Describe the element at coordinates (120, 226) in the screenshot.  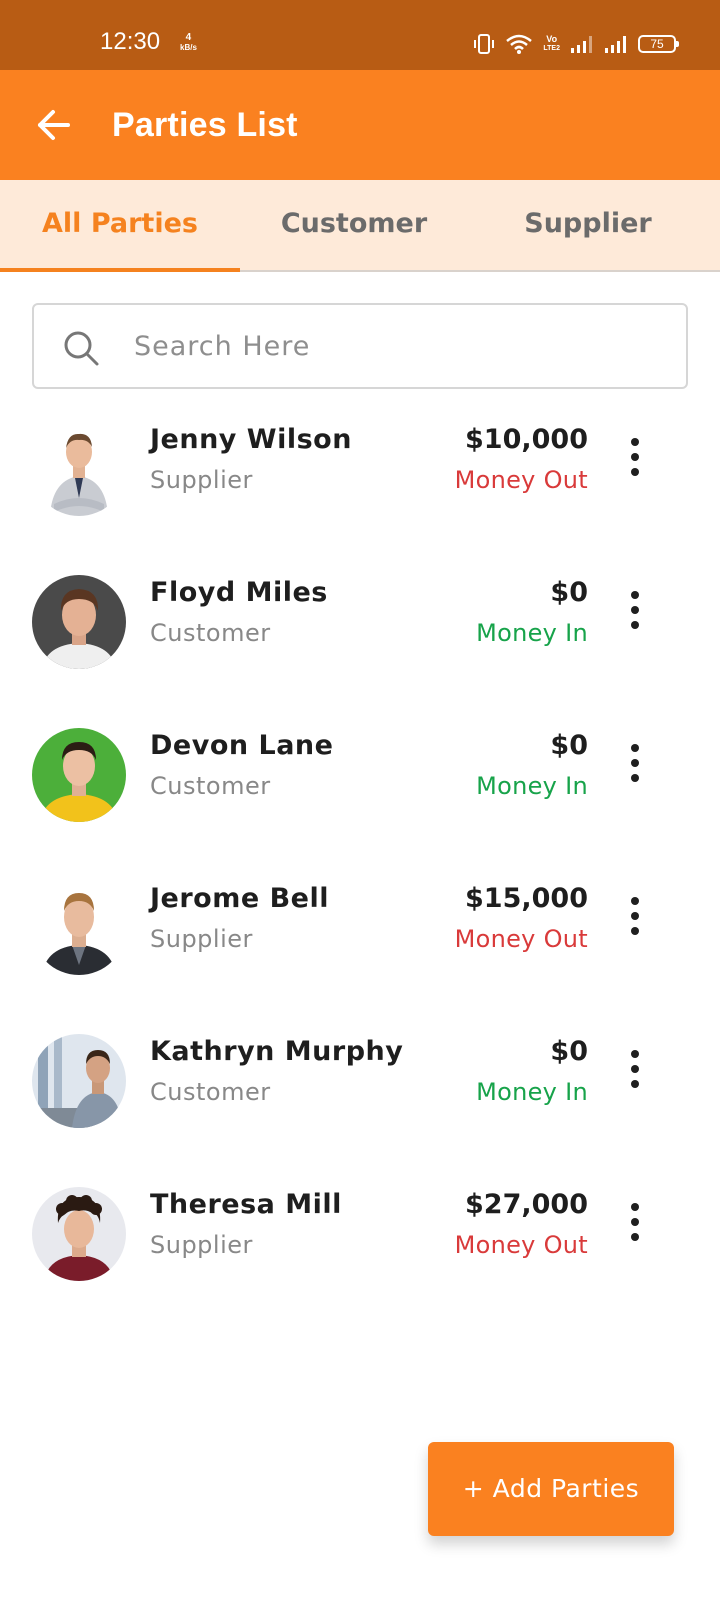
I see `tab-all-parties: All Parties` at that location.